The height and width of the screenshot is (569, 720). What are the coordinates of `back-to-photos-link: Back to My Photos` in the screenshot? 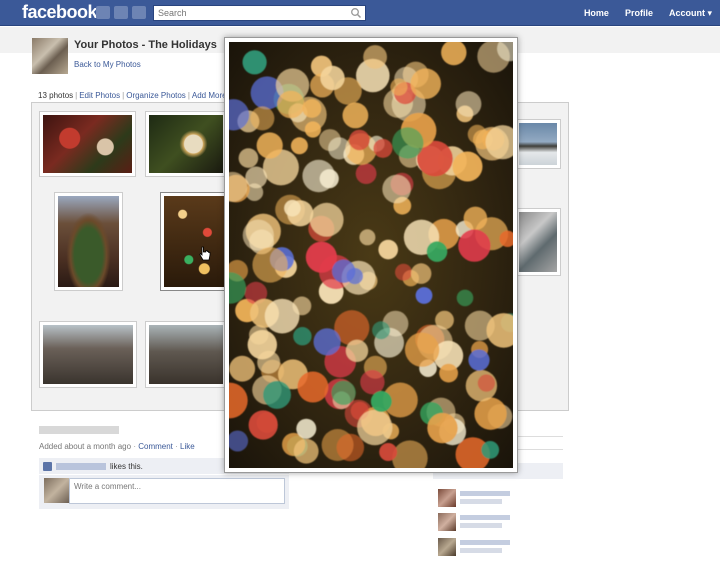 It's located at (107, 64).